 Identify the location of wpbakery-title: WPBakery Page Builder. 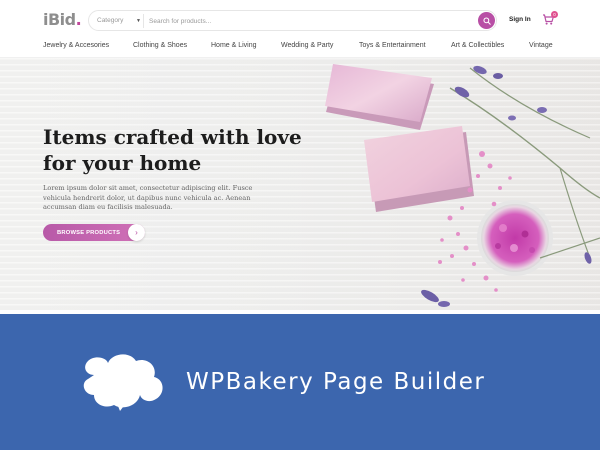
(336, 382).